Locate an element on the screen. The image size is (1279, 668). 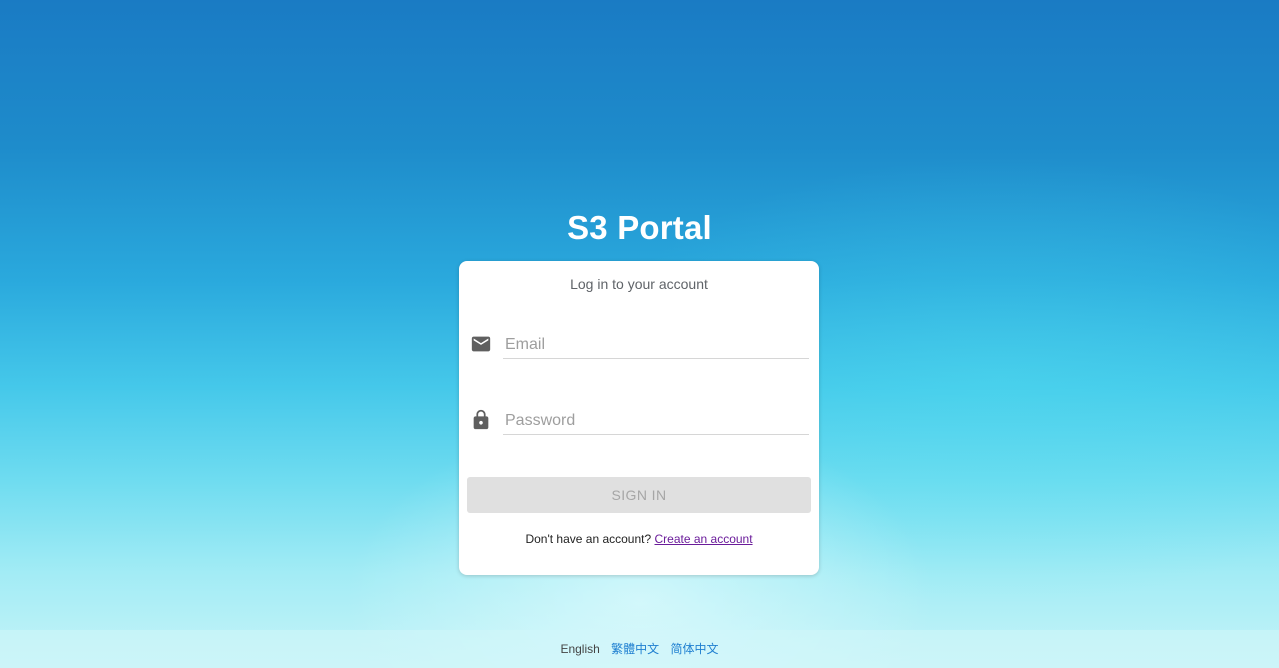
create-account-link: Create an account is located at coordinates (704, 539).